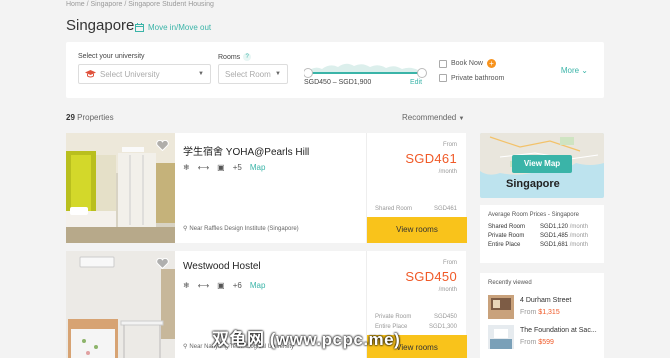 The width and height of the screenshot is (670, 358). What do you see at coordinates (554, 245) in the screenshot?
I see `average-price: SGD1,681` at bounding box center [554, 245].